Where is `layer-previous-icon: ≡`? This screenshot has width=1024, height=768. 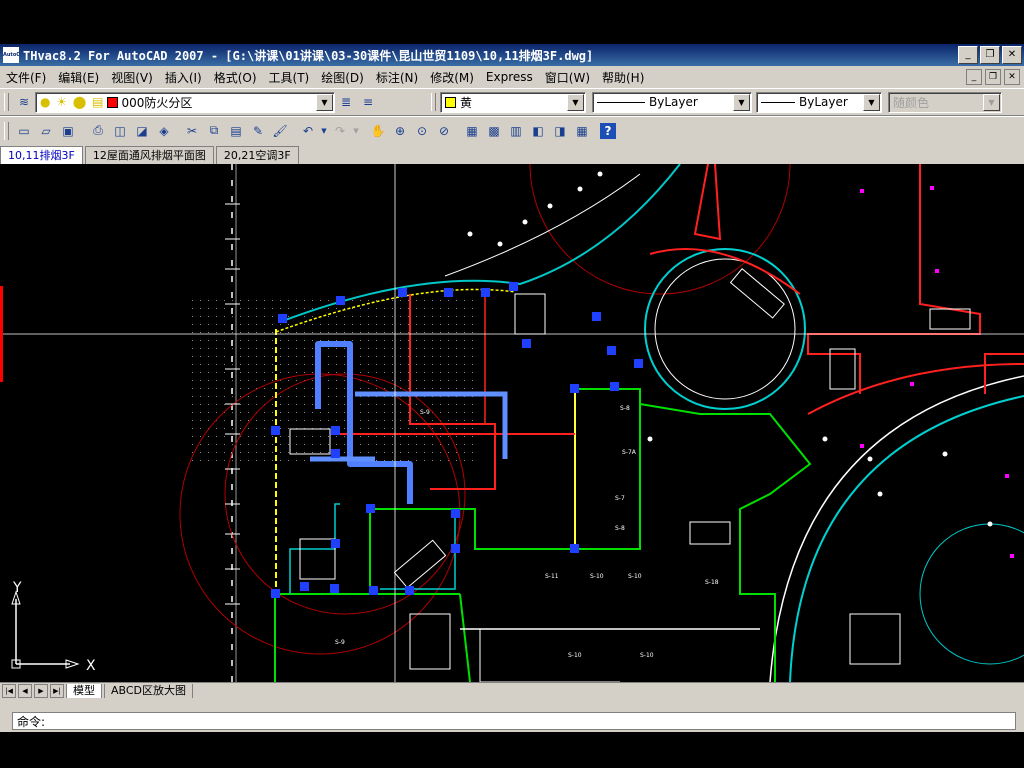 layer-previous-icon: ≡ is located at coordinates (368, 102).